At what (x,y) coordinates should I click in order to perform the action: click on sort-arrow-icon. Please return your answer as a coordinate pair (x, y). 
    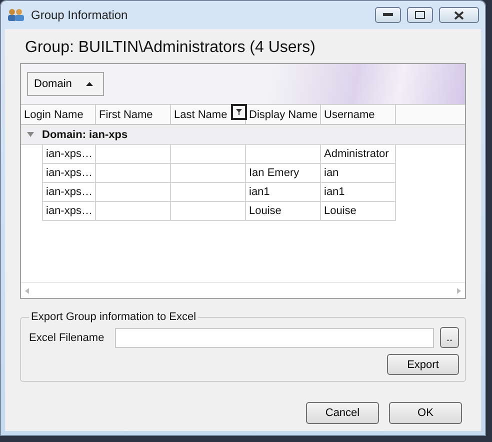
    Looking at the image, I should click on (89, 84).